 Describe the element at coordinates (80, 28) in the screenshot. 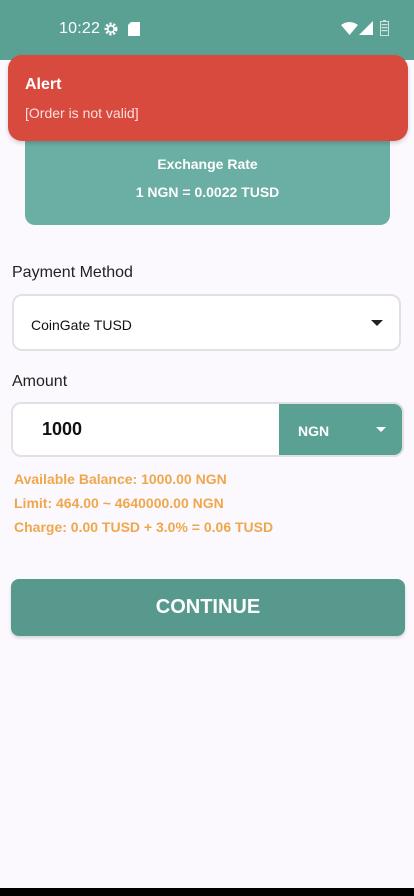

I see `status-time: 10:22` at that location.